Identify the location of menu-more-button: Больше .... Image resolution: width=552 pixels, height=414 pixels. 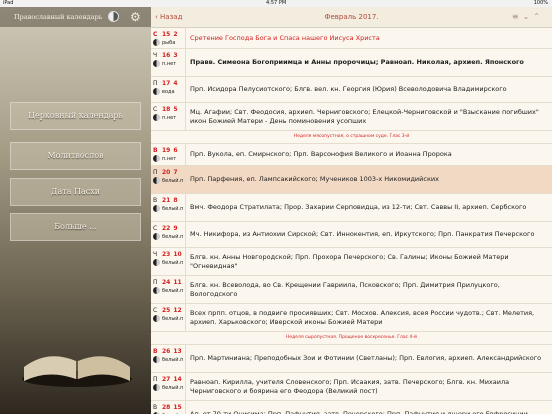
(75, 227).